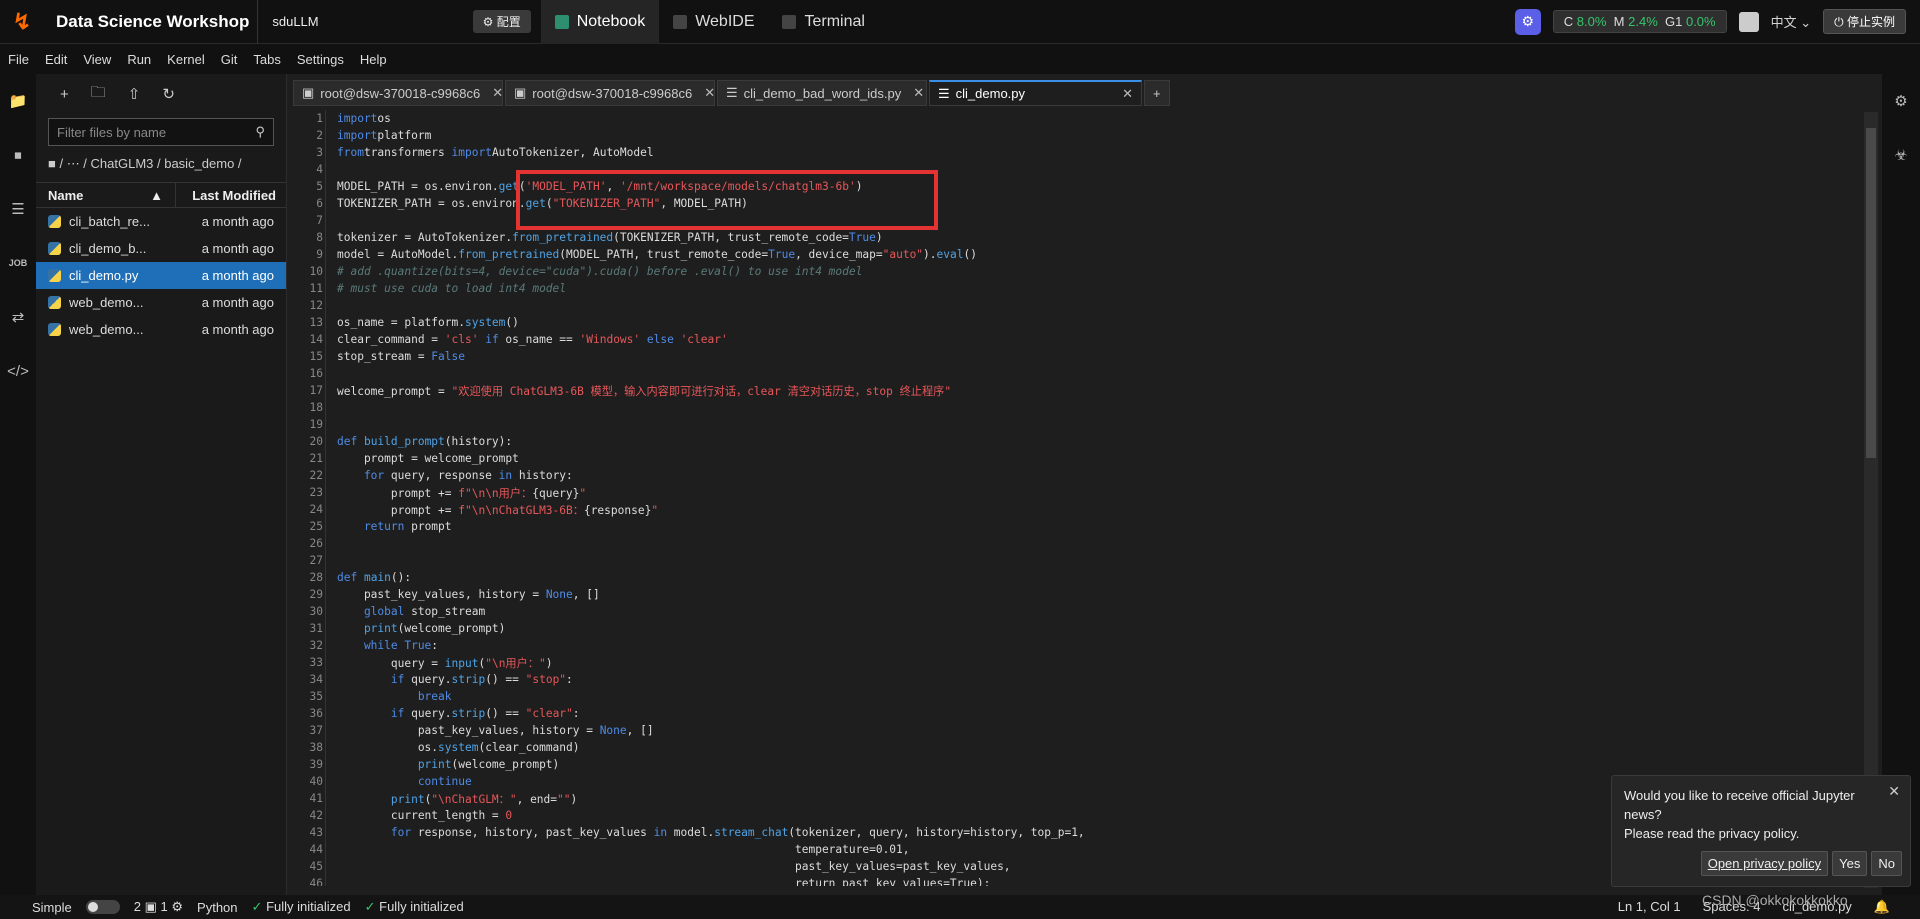 This screenshot has width=1920, height=919. I want to click on tab-terminal: Terminal, so click(823, 22).